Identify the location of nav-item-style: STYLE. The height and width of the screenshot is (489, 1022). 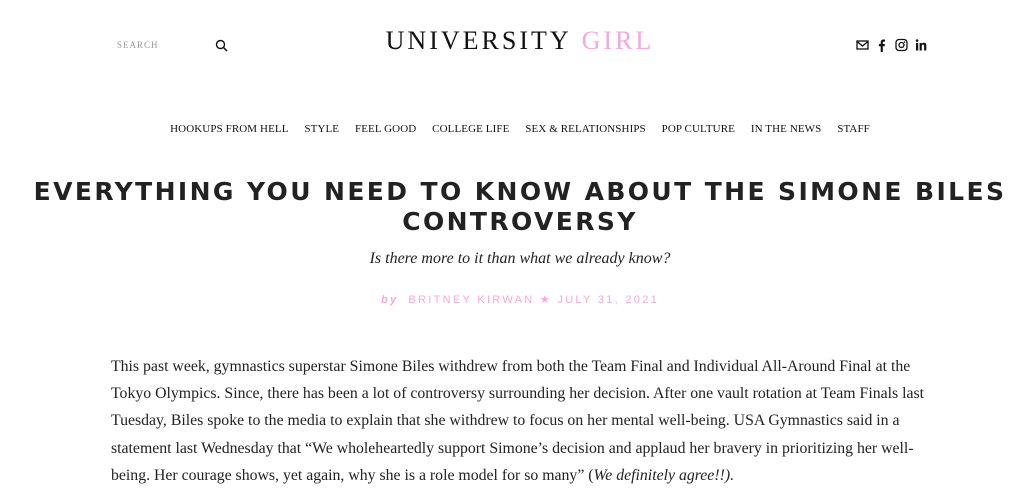
(321, 129).